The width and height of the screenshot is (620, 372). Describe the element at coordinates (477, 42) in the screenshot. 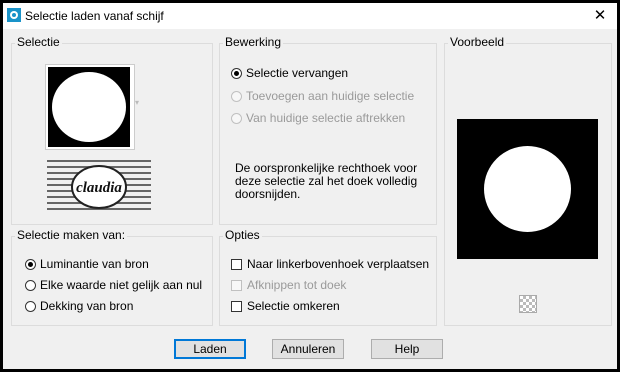

I see `voorbeeld-group-title: Voorbeeld` at that location.